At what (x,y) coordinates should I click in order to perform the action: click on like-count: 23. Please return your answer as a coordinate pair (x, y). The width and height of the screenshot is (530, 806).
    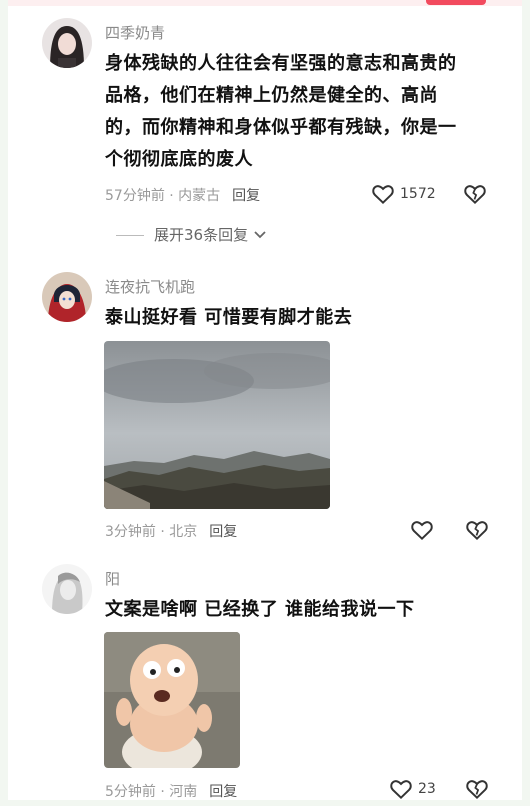
    Looking at the image, I should click on (427, 789).